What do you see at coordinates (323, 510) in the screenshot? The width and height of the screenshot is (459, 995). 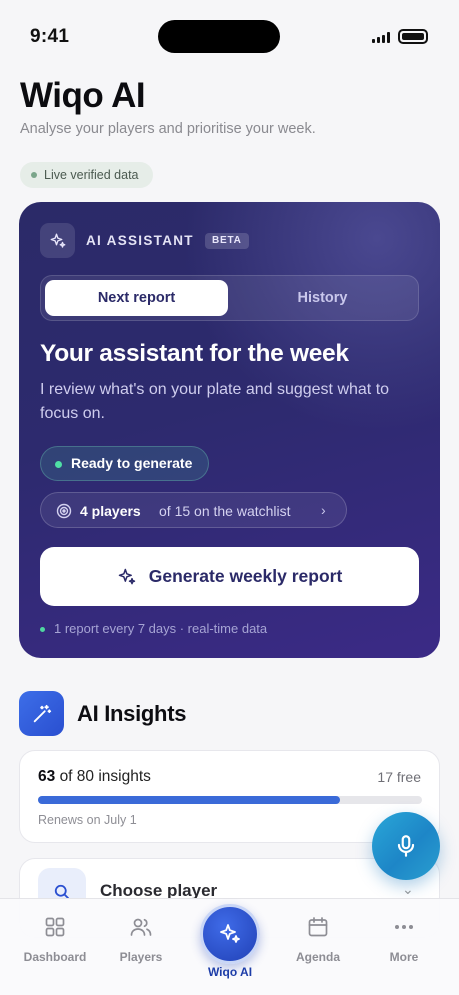 I see `chevron-right-icon: ›` at bounding box center [323, 510].